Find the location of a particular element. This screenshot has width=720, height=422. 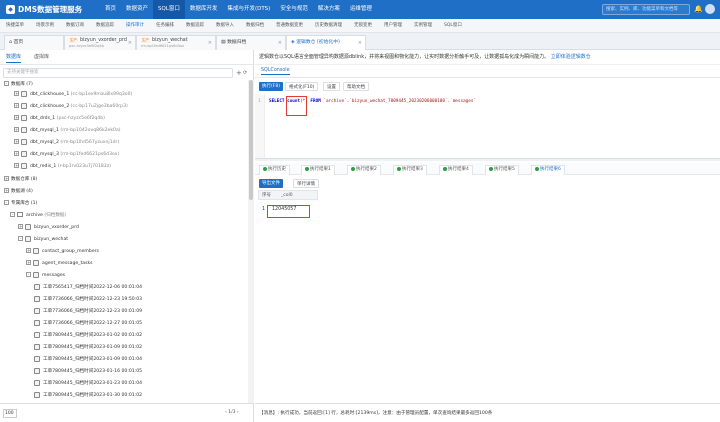

explorer-pager: ‹ 1/3 › is located at coordinates (232, 412).